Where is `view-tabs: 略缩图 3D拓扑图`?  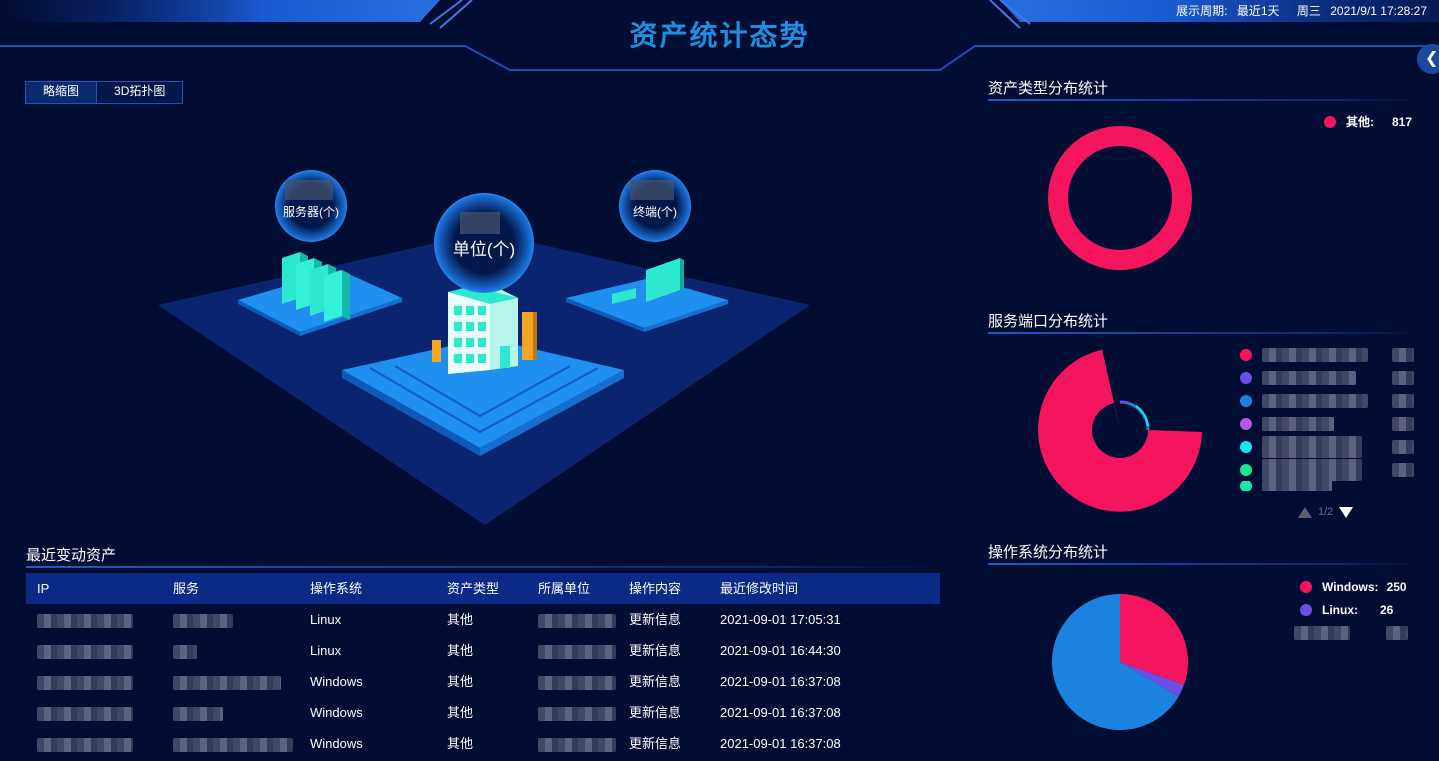
view-tabs: 略缩图 3D拓扑图 is located at coordinates (104, 92).